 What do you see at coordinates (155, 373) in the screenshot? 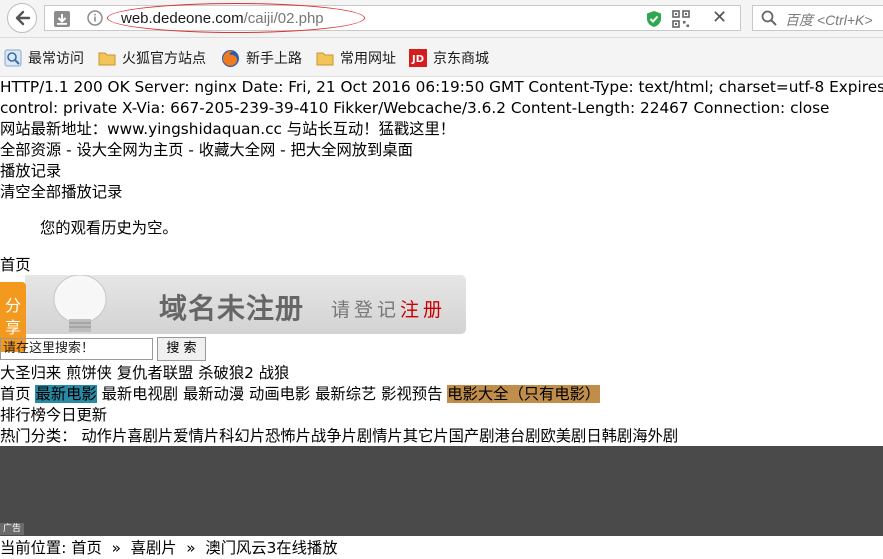
I see `hot-word: 复仇者联盟` at bounding box center [155, 373].